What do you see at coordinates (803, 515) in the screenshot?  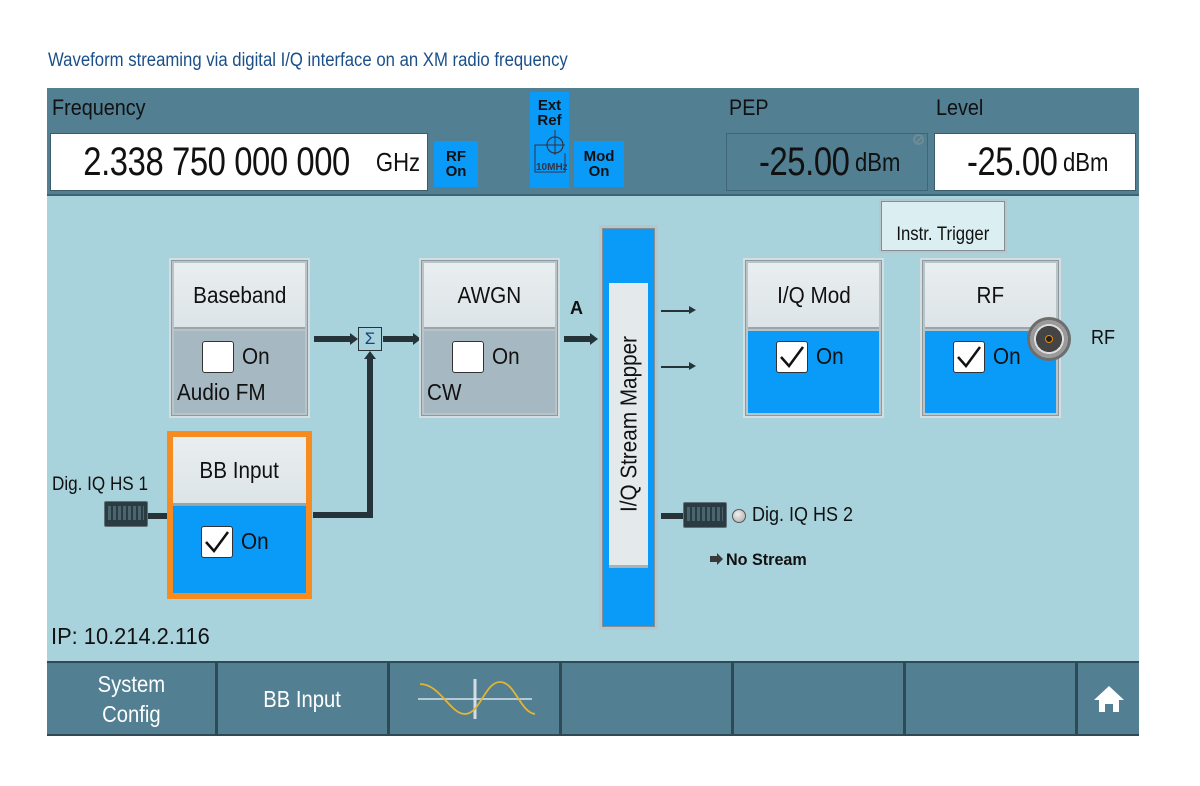 I see `dig-iq-hs2-label: Dig. IQ HS 2` at bounding box center [803, 515].